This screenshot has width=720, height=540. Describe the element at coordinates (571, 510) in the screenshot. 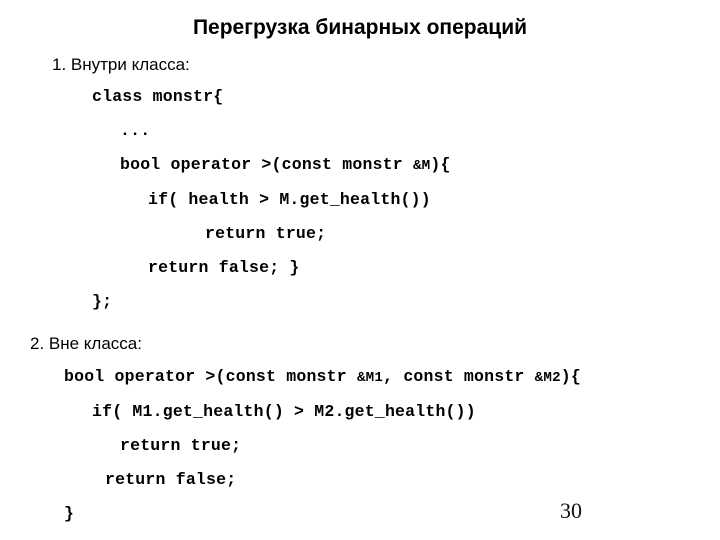

I see `slide-number: 30` at that location.